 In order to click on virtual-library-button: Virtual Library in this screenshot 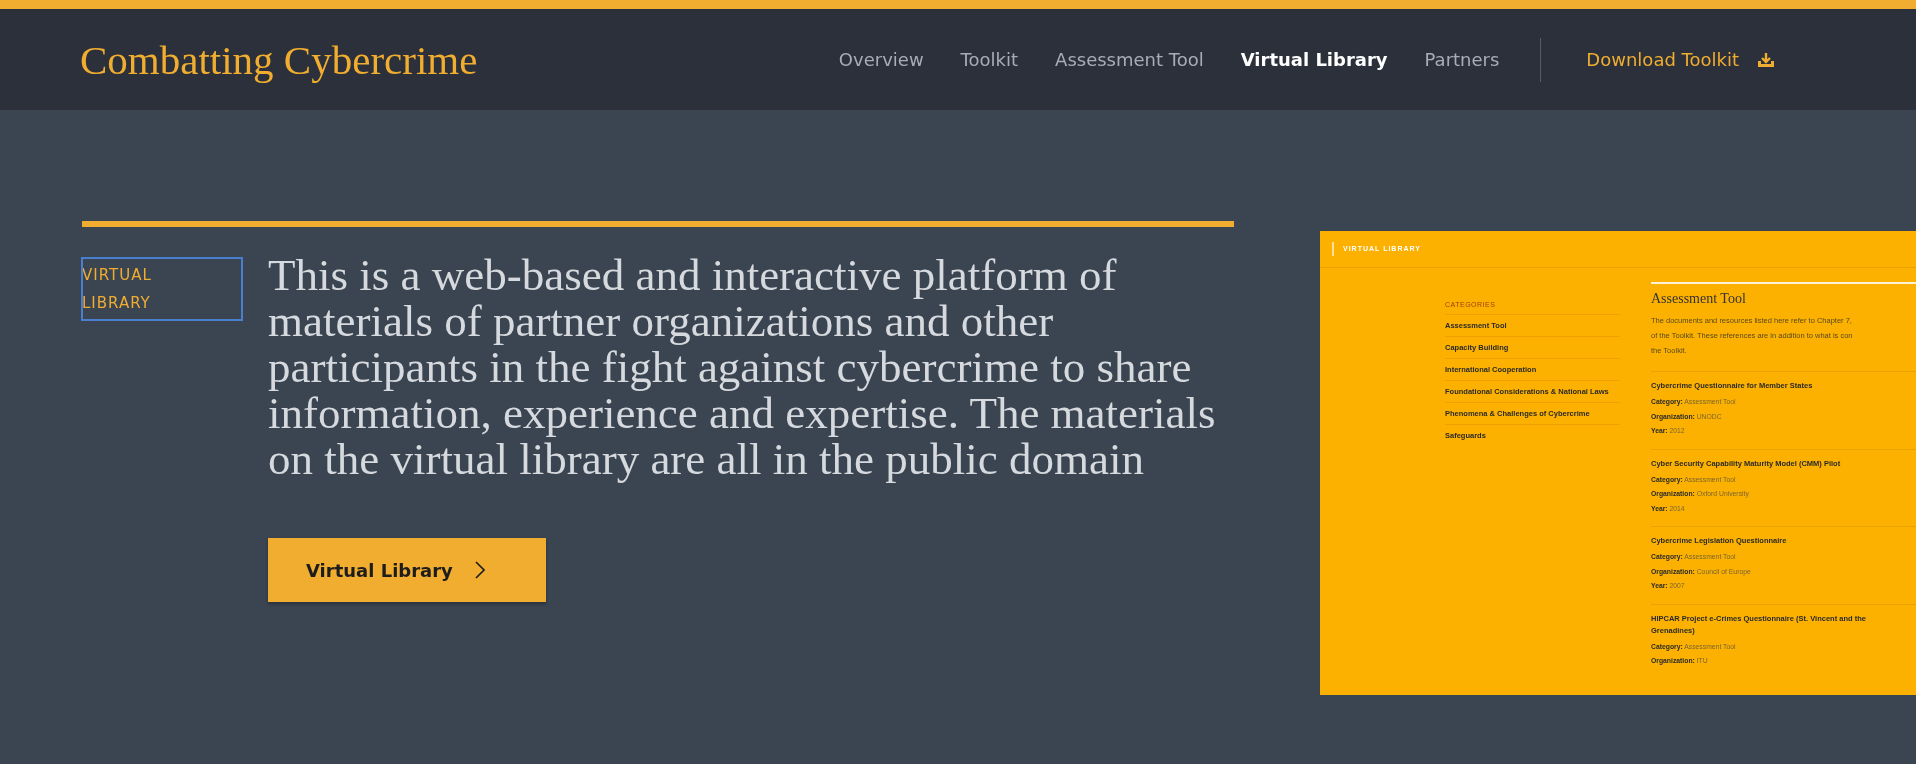, I will do `click(407, 570)`.